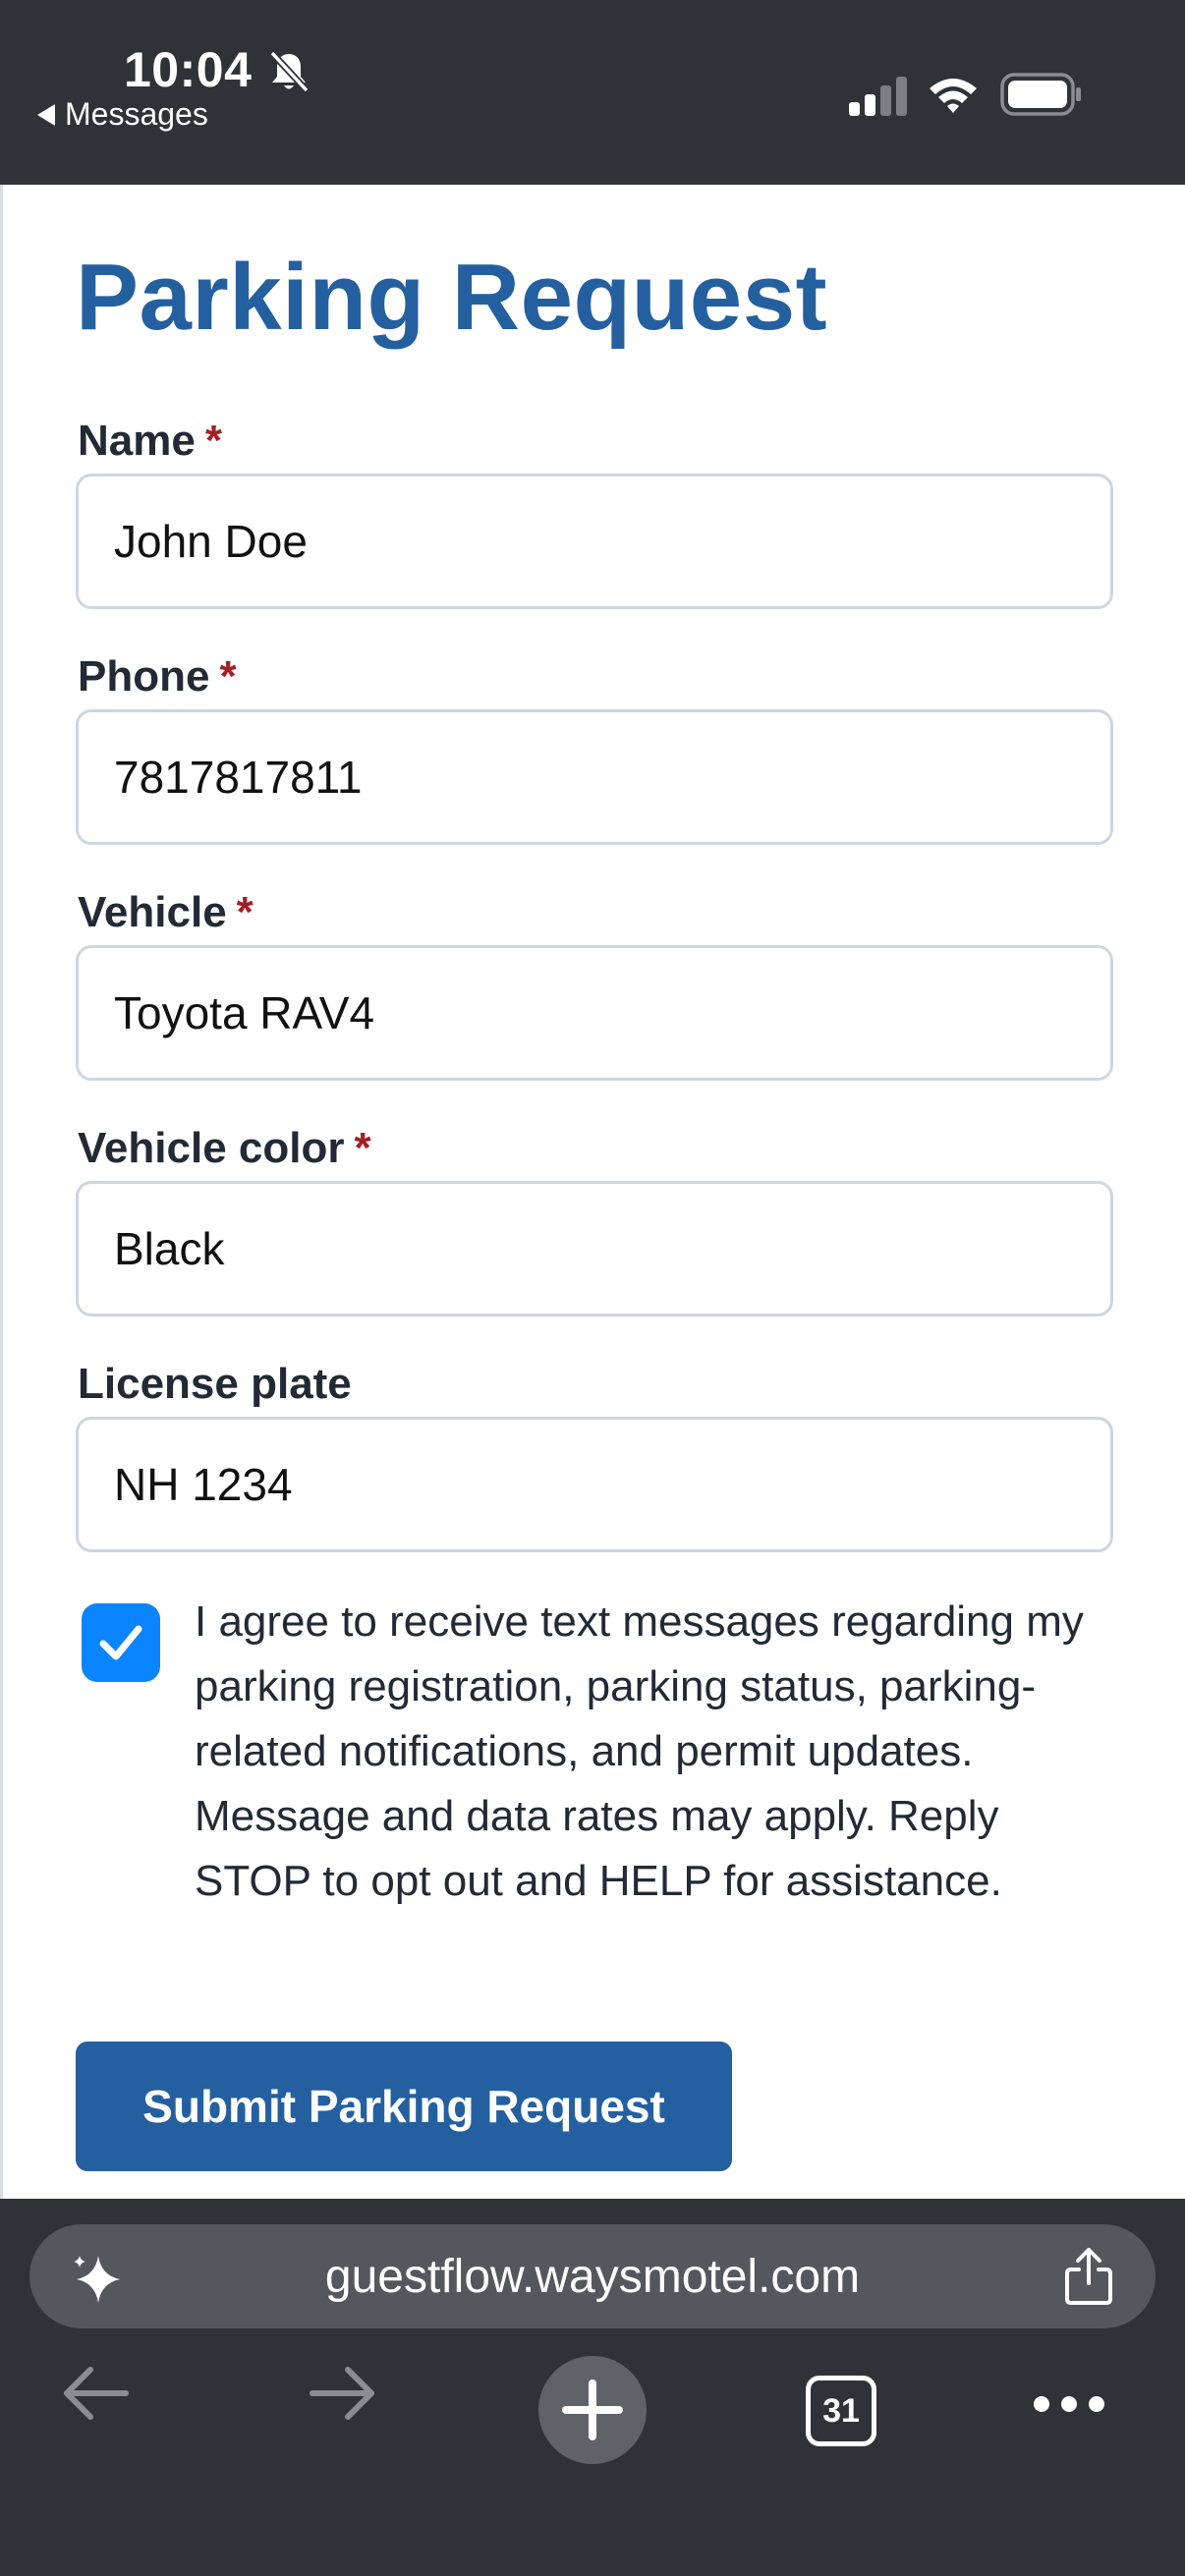 The height and width of the screenshot is (2576, 1185). I want to click on page-title: Parking Request, so click(452, 297).